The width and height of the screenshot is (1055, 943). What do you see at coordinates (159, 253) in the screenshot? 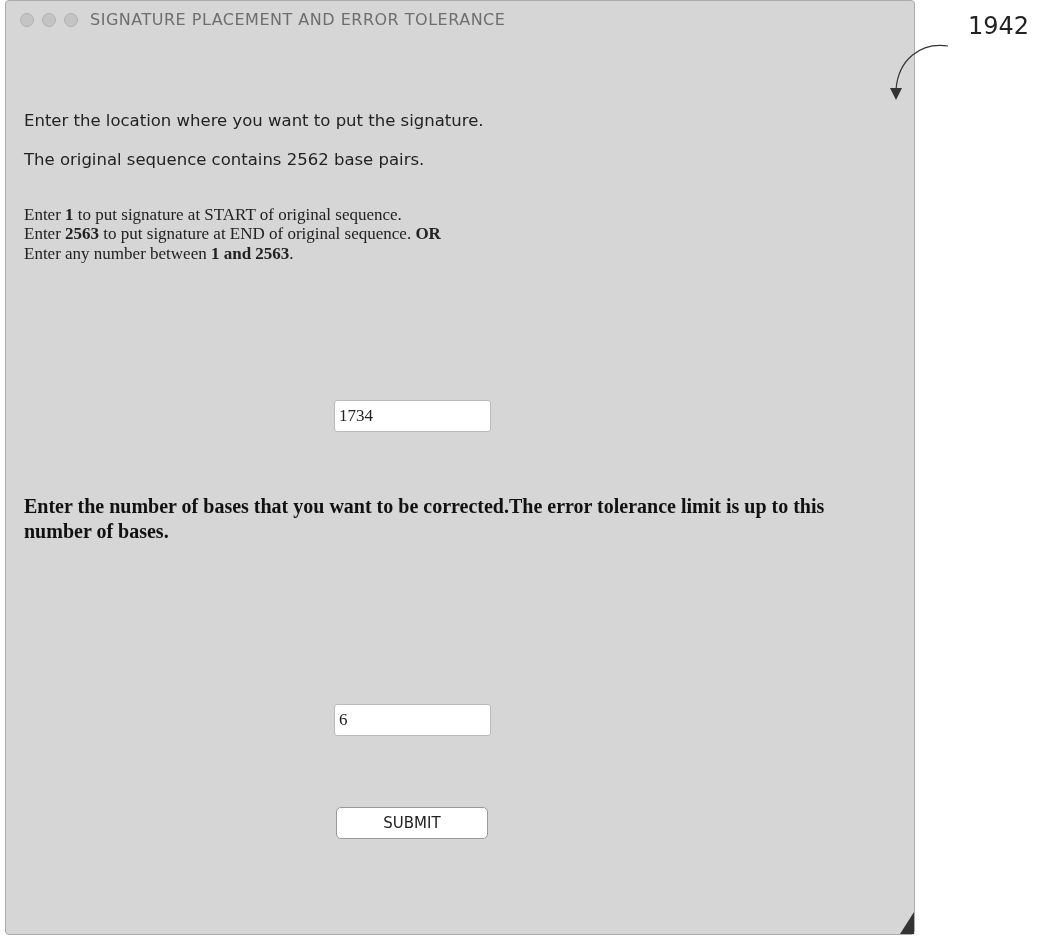
I see `instruction-text: Enter any number between 1 and 2563.` at bounding box center [159, 253].